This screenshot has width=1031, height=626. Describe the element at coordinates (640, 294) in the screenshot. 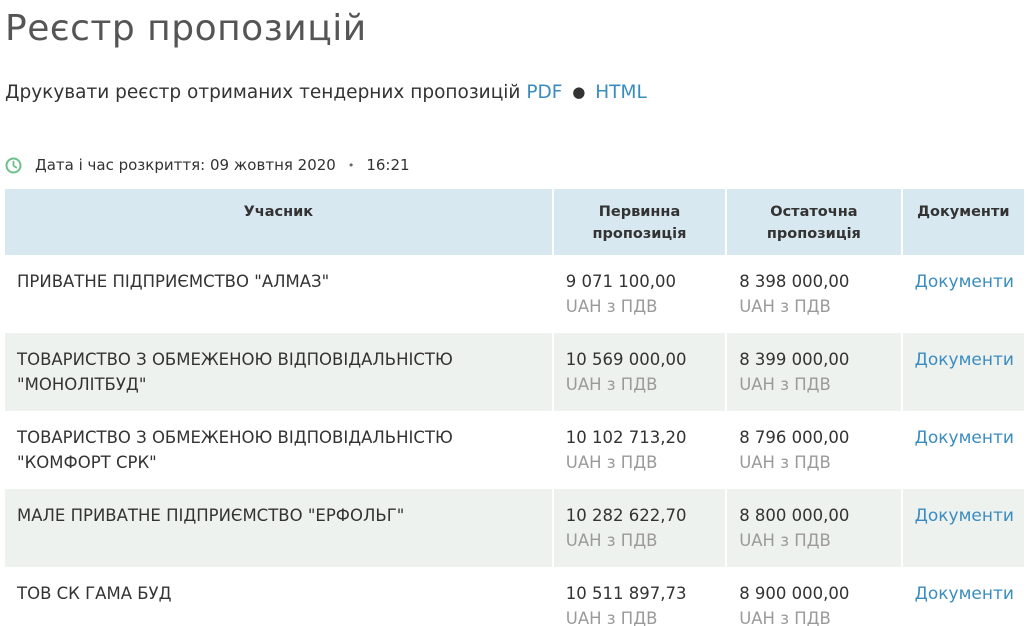

I see `initial-offer-cell: 9 071 100,00 UAH з ПДВ` at that location.